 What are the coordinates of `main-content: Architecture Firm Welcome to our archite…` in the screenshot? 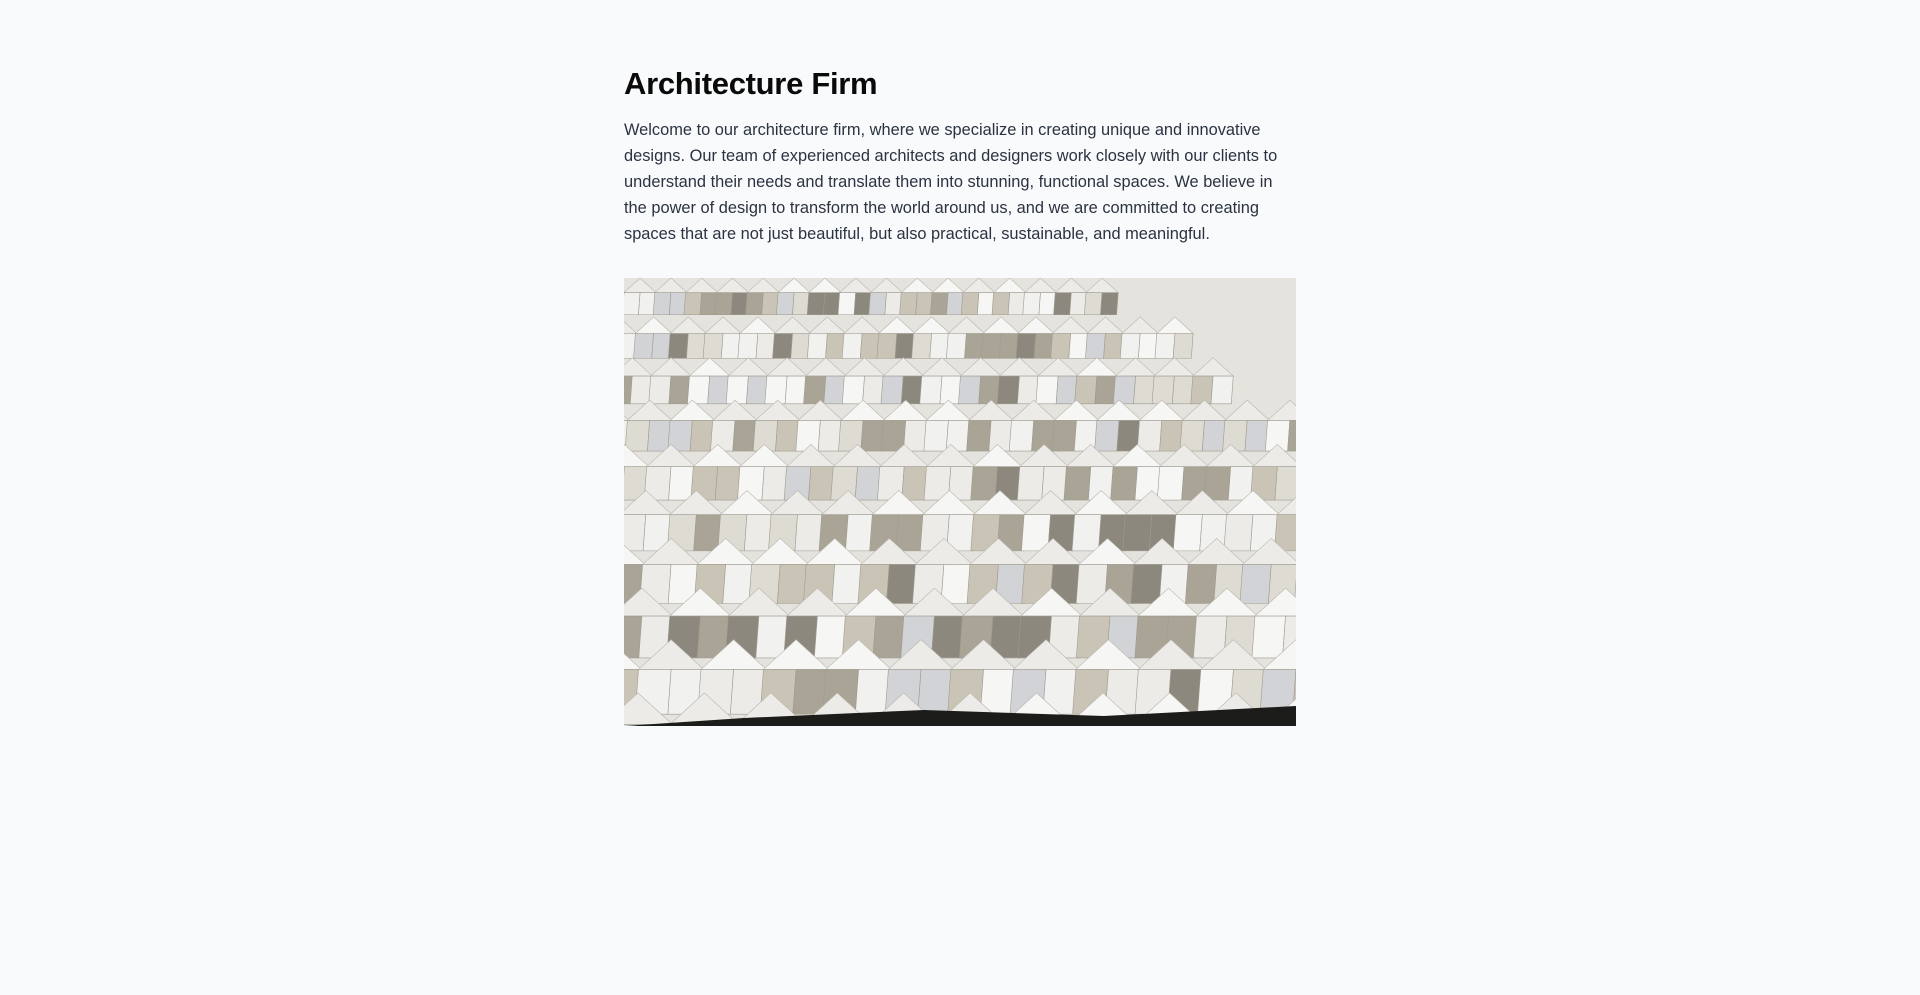 It's located at (960, 156).